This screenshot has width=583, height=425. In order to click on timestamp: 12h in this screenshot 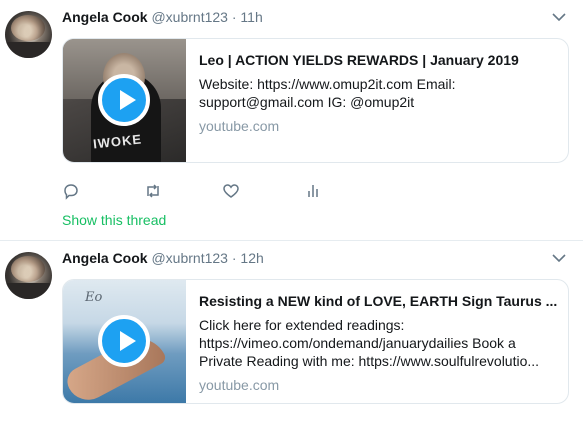, I will do `click(251, 258)`.